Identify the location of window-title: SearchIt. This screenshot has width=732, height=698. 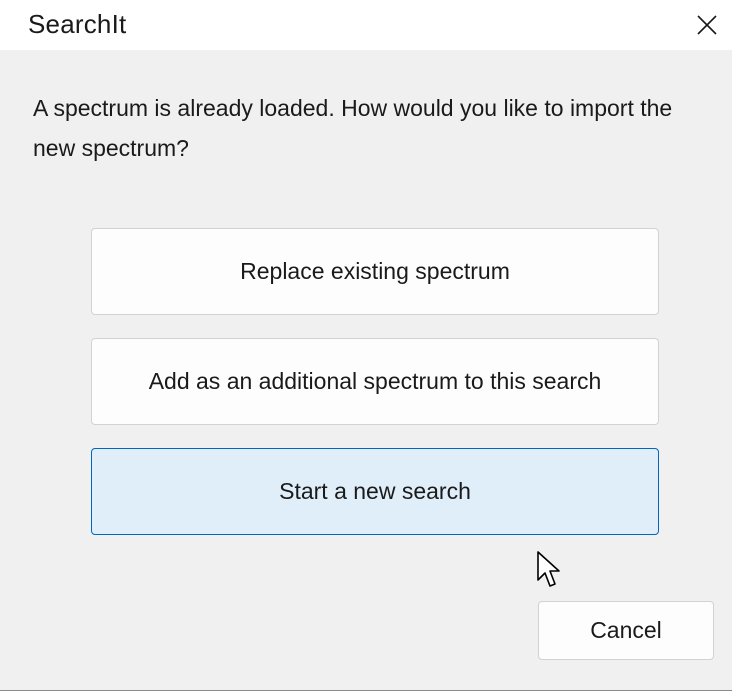
(77, 24).